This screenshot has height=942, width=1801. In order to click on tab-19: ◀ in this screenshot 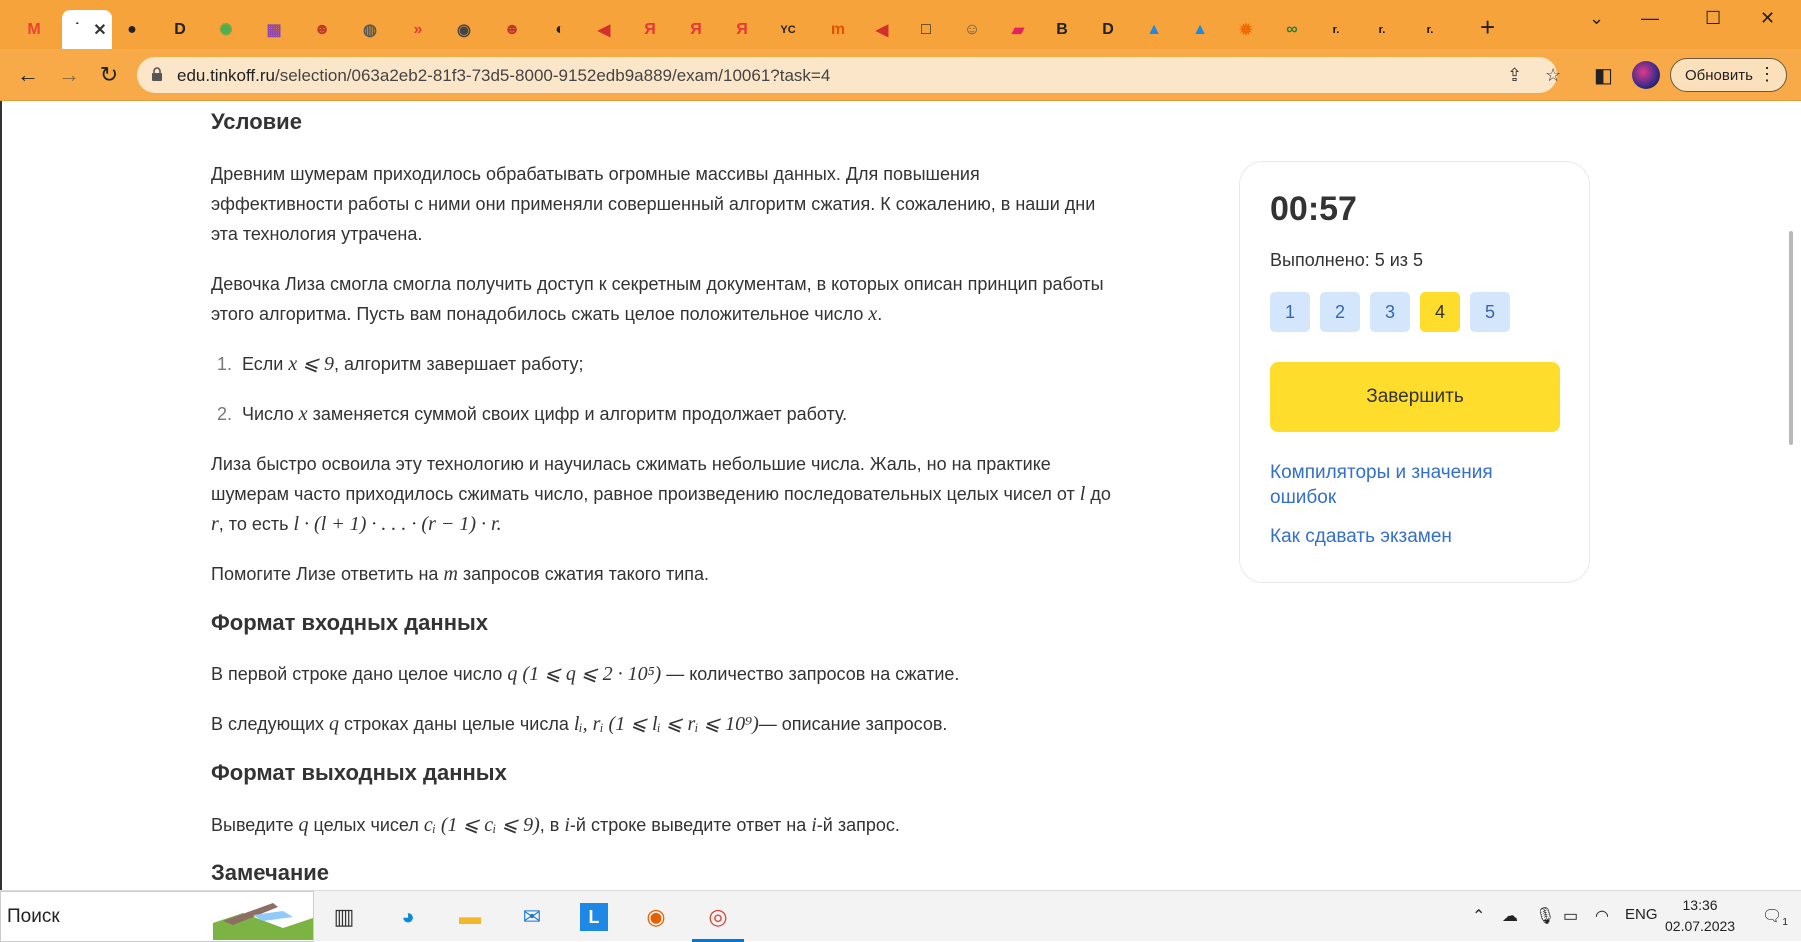, I will do `click(882, 29)`.